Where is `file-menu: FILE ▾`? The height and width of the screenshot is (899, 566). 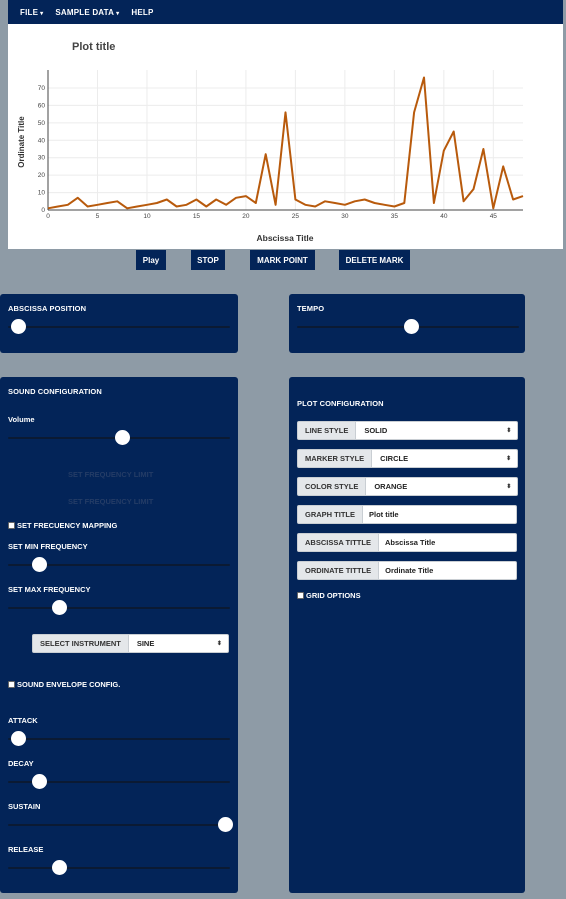
file-menu: FILE ▾ is located at coordinates (31, 12).